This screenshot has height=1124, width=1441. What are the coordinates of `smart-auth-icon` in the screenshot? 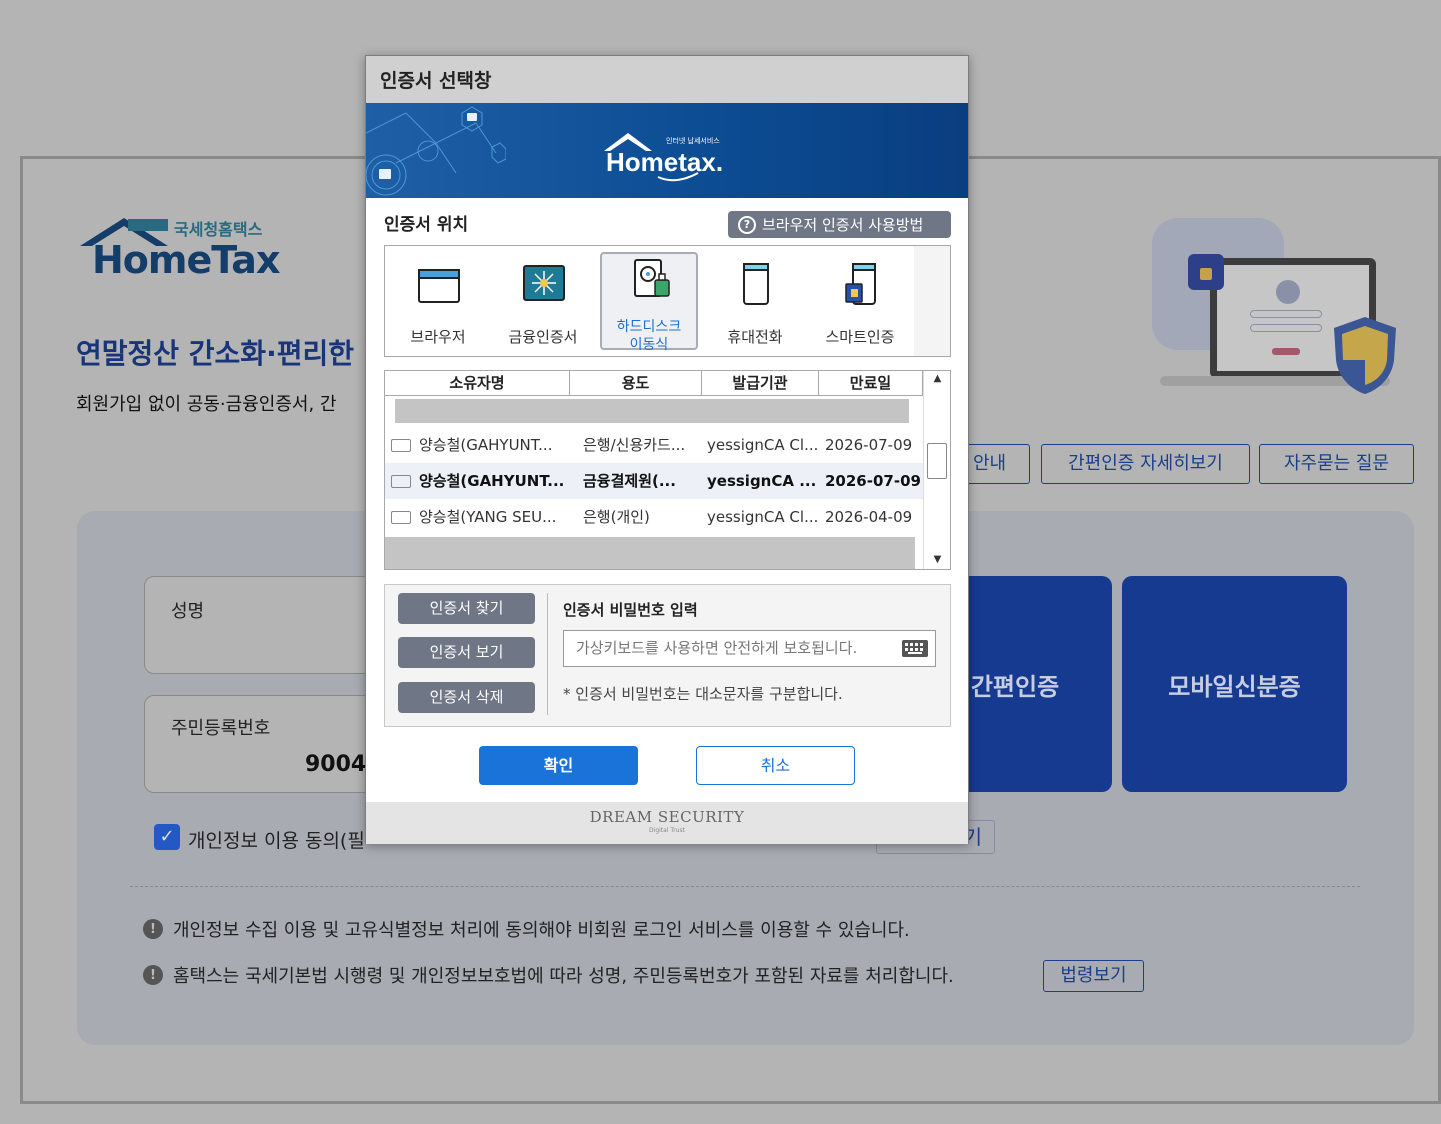 It's located at (860, 284).